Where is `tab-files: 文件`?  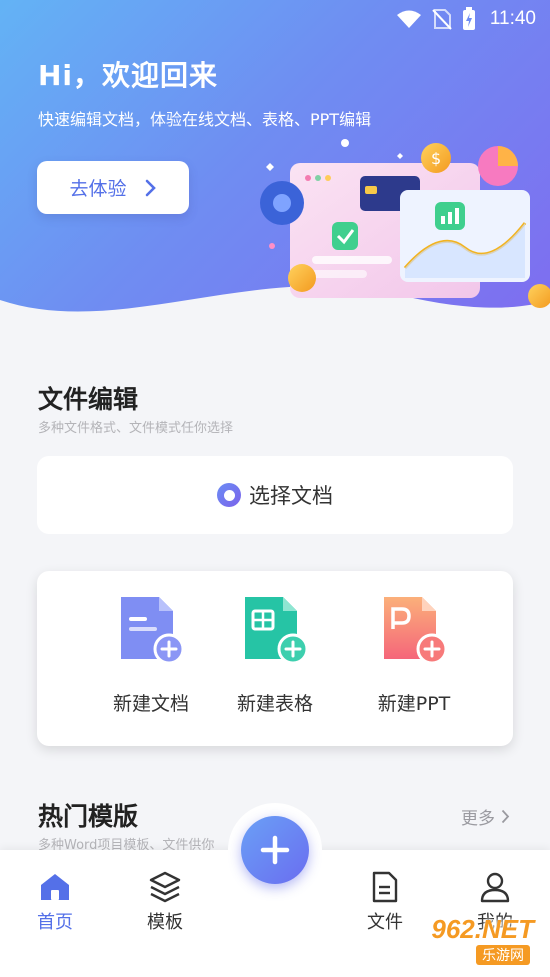
tab-files: 文件 is located at coordinates (385, 902).